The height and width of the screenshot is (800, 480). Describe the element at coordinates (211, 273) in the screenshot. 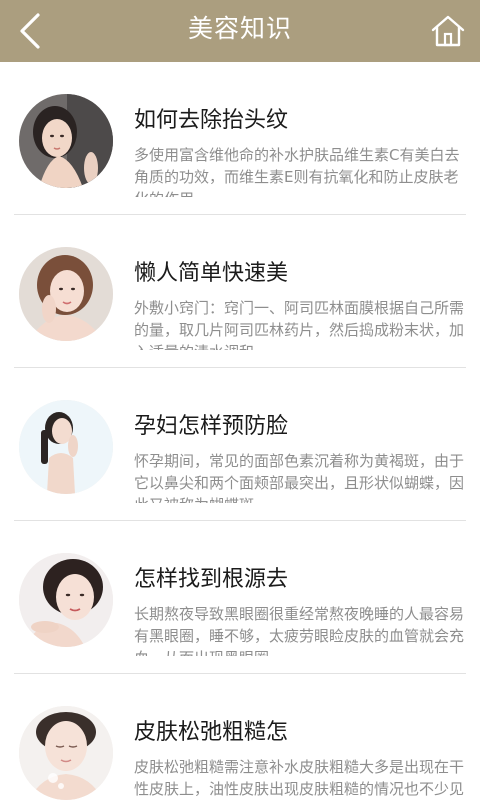

I see `article-title: 懒人简单快速美` at that location.